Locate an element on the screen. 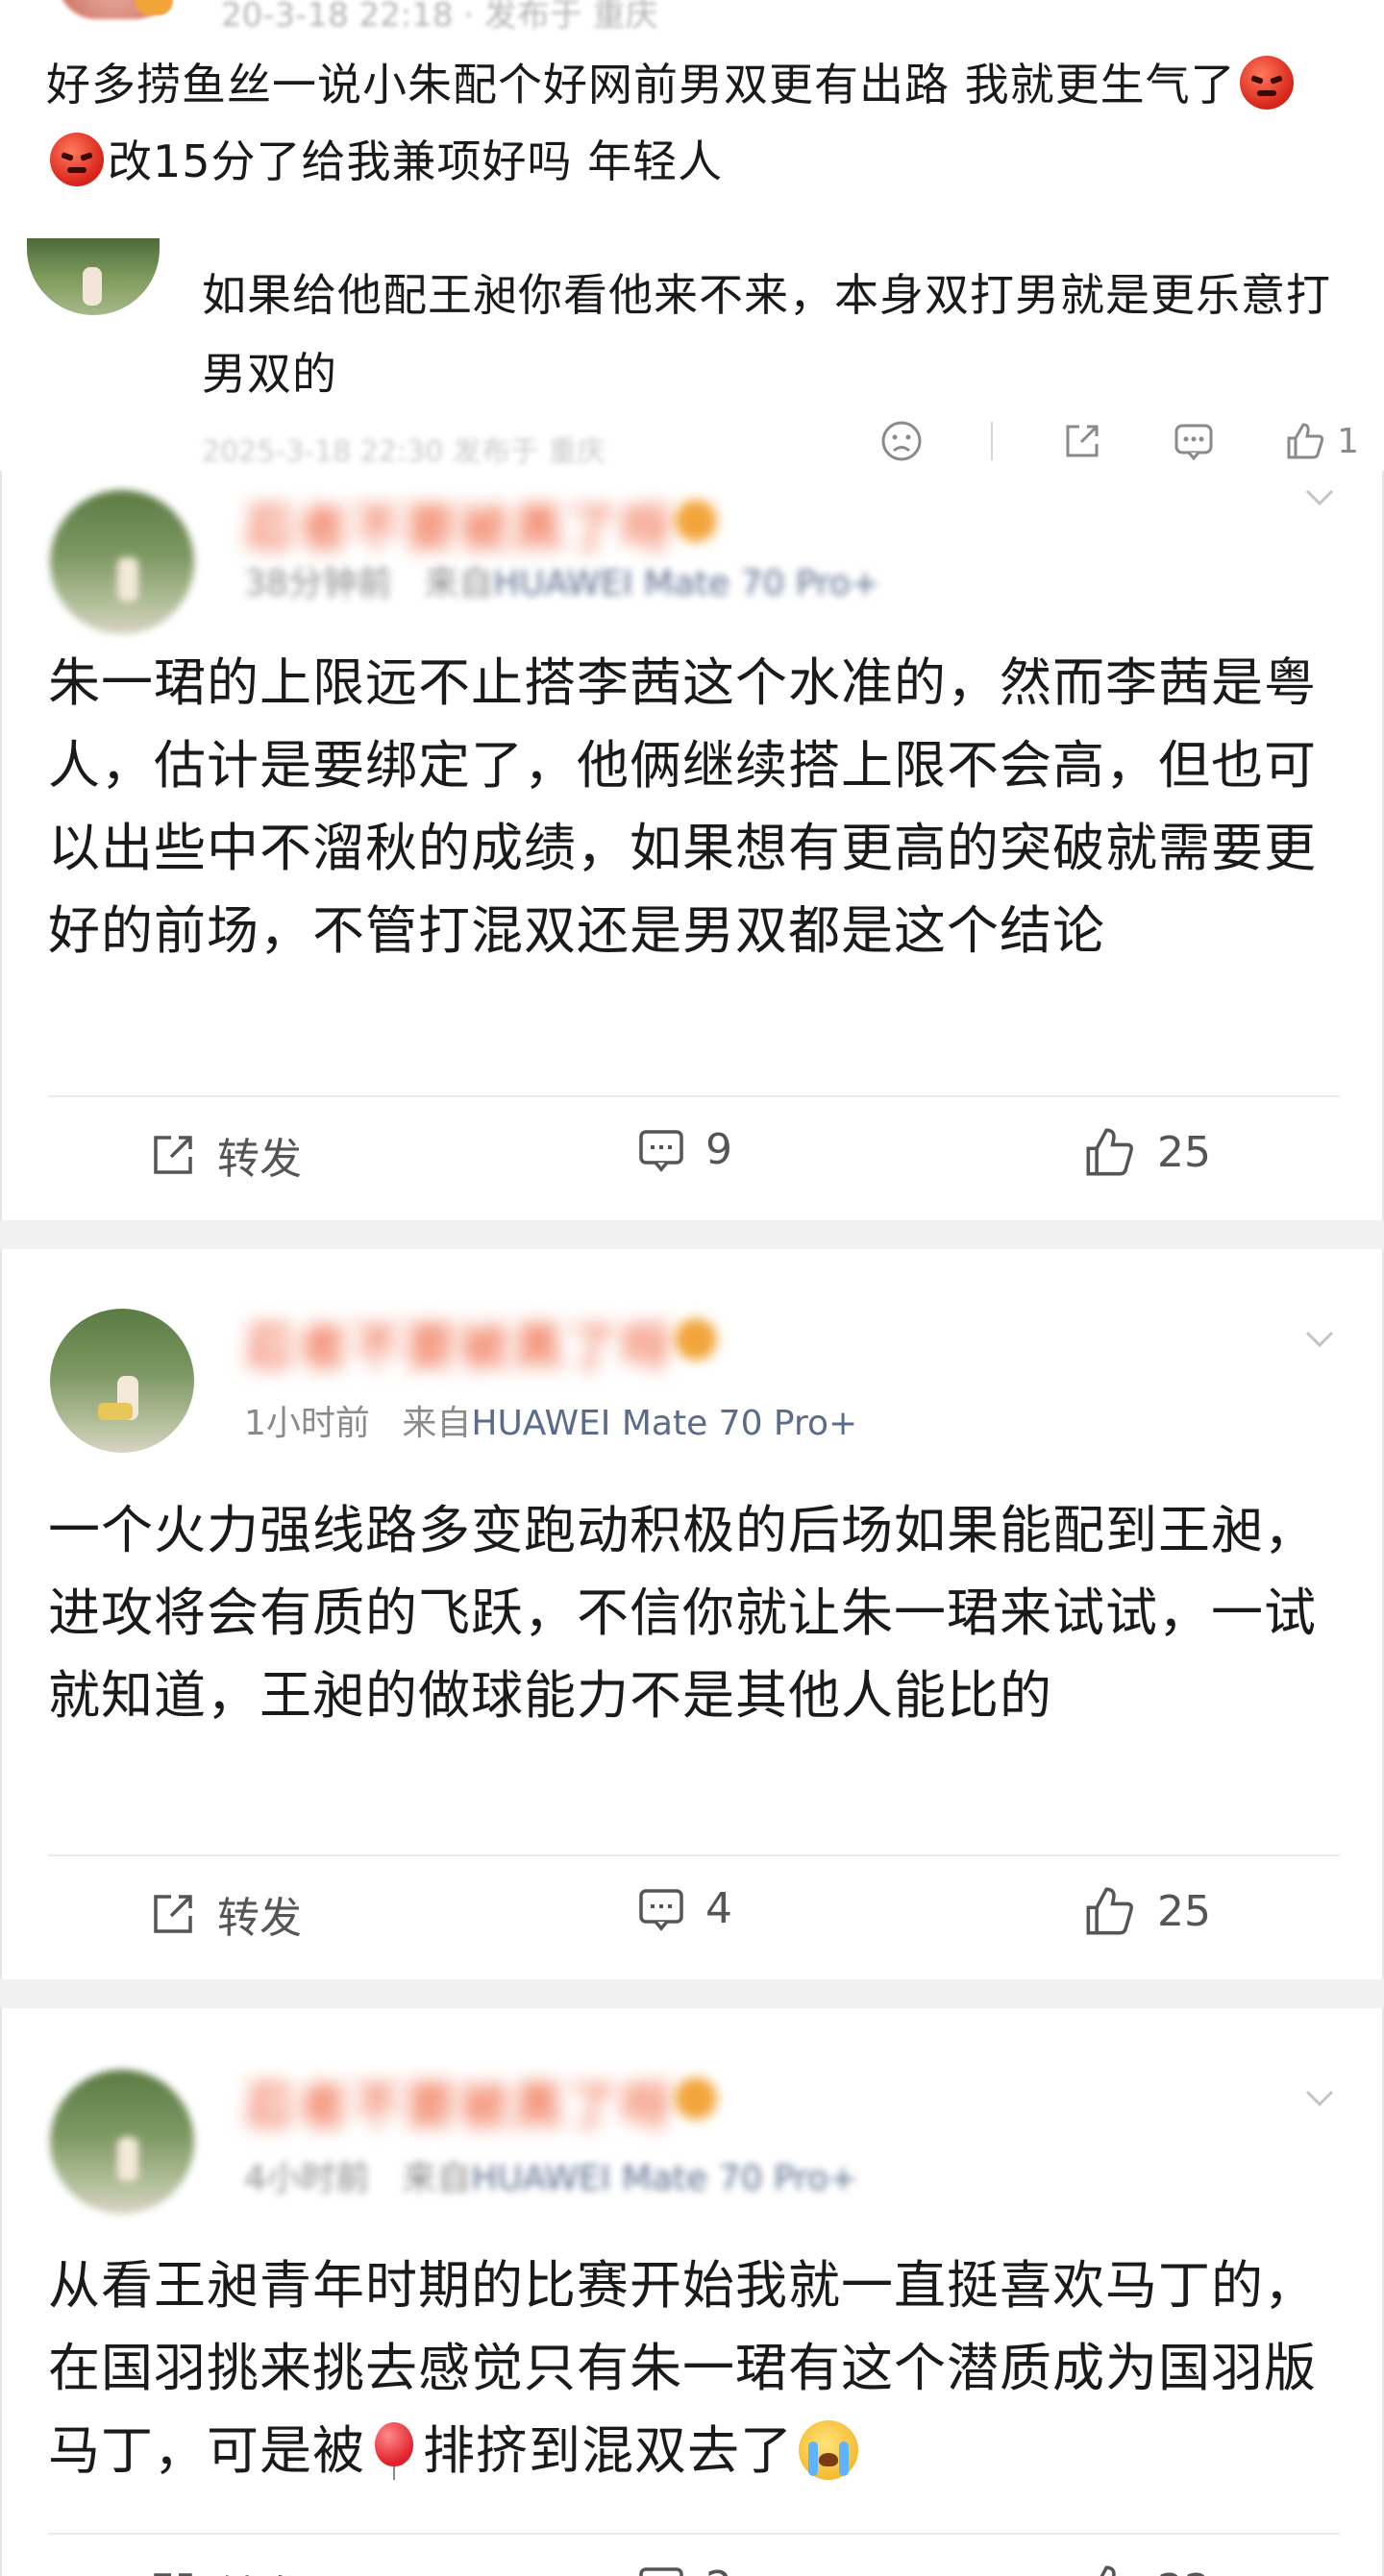 The height and width of the screenshot is (2576, 1384). like-button: 22 is located at coordinates (1146, 2569).